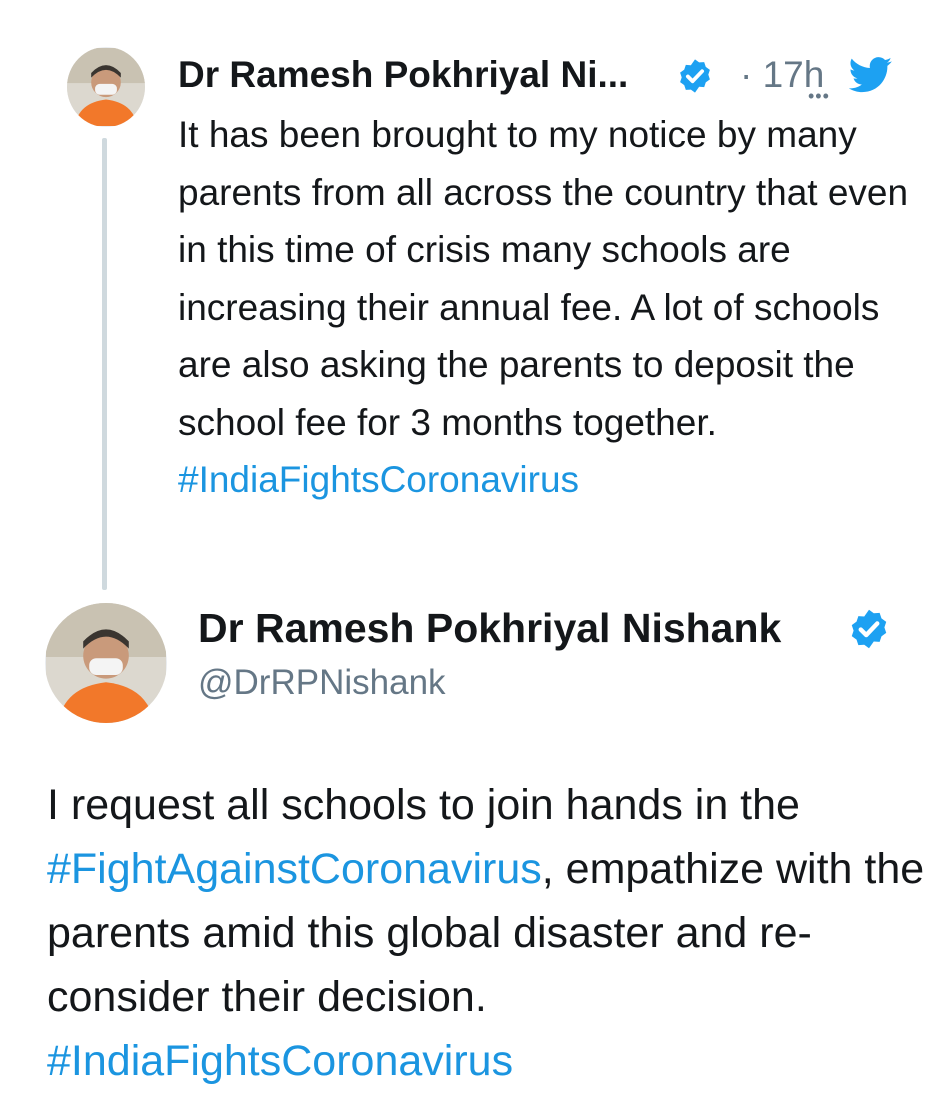  I want to click on author-name-text: Dr Ramesh Pokhriyal Nishank, so click(490, 628).